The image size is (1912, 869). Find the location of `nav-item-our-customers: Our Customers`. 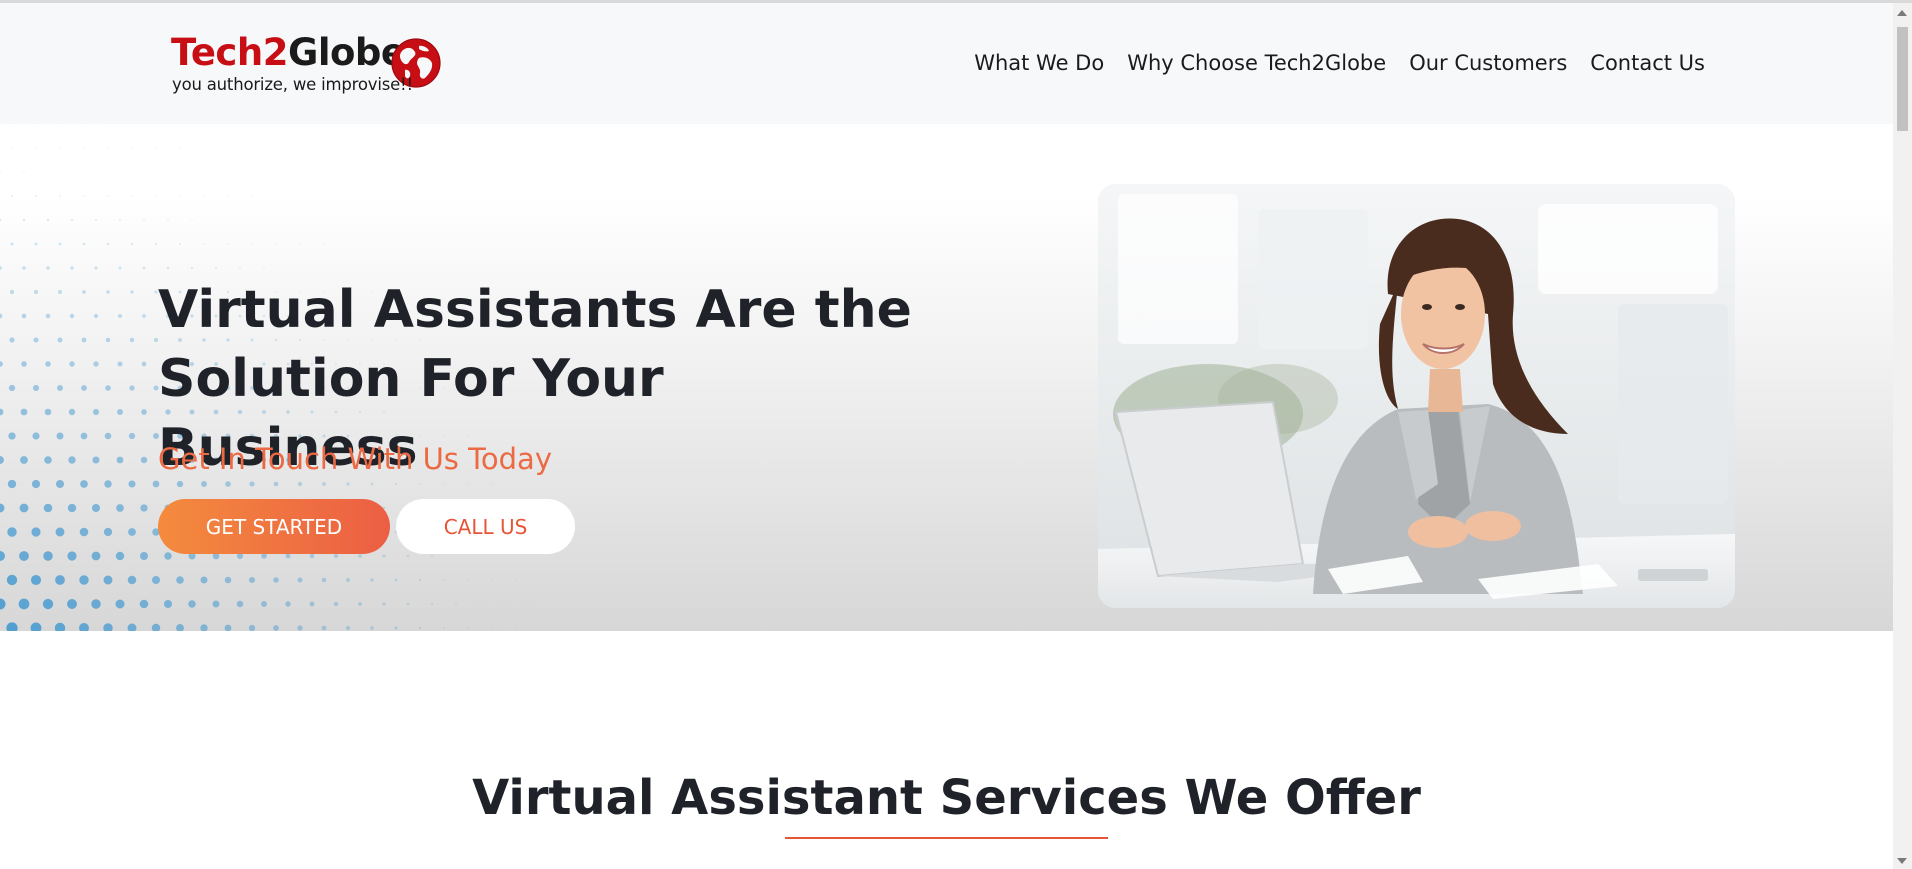

nav-item-our-customers: Our Customers is located at coordinates (1488, 63).